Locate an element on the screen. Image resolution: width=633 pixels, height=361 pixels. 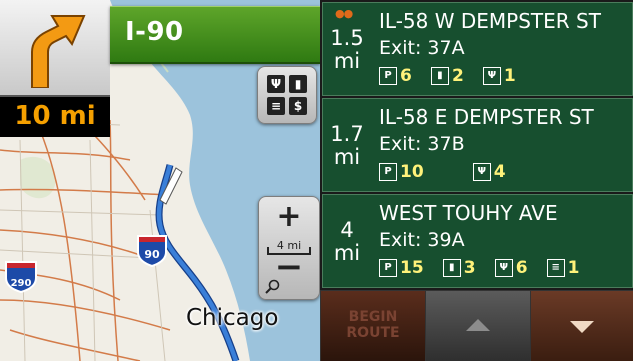
begin-route-button: BEGIN ROUTE is located at coordinates (373, 325).